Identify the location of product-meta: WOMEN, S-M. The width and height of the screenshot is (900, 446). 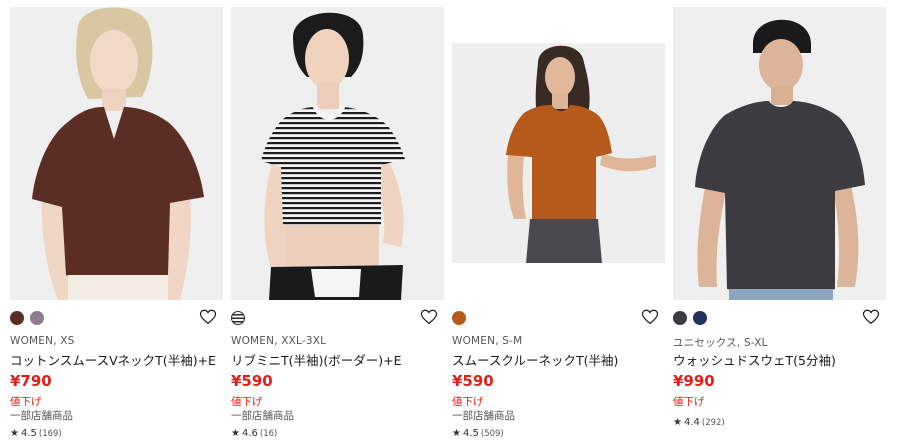
(487, 341).